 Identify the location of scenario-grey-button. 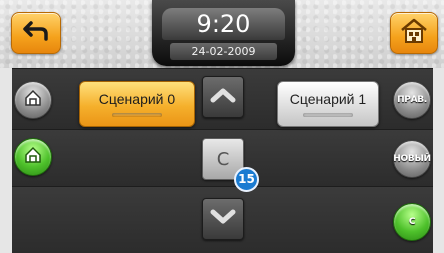
(33, 100).